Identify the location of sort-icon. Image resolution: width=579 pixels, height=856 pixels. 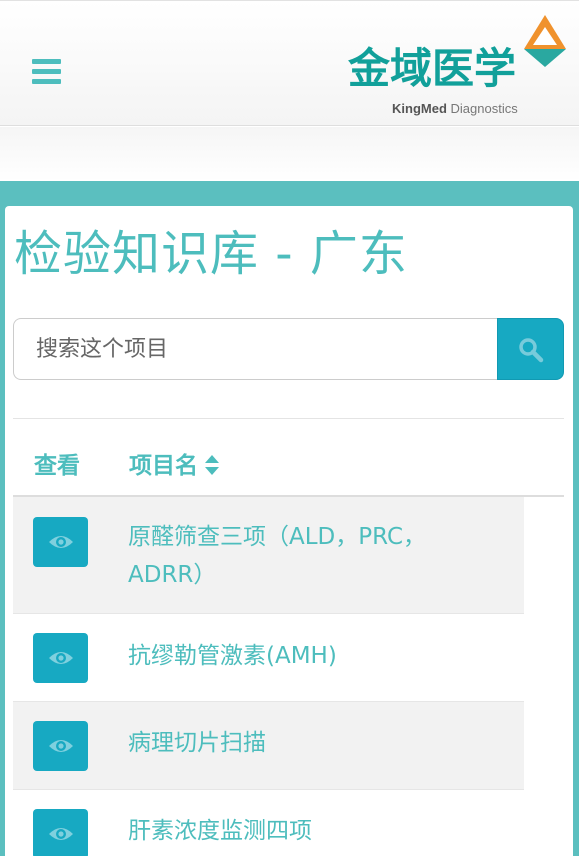
(212, 465).